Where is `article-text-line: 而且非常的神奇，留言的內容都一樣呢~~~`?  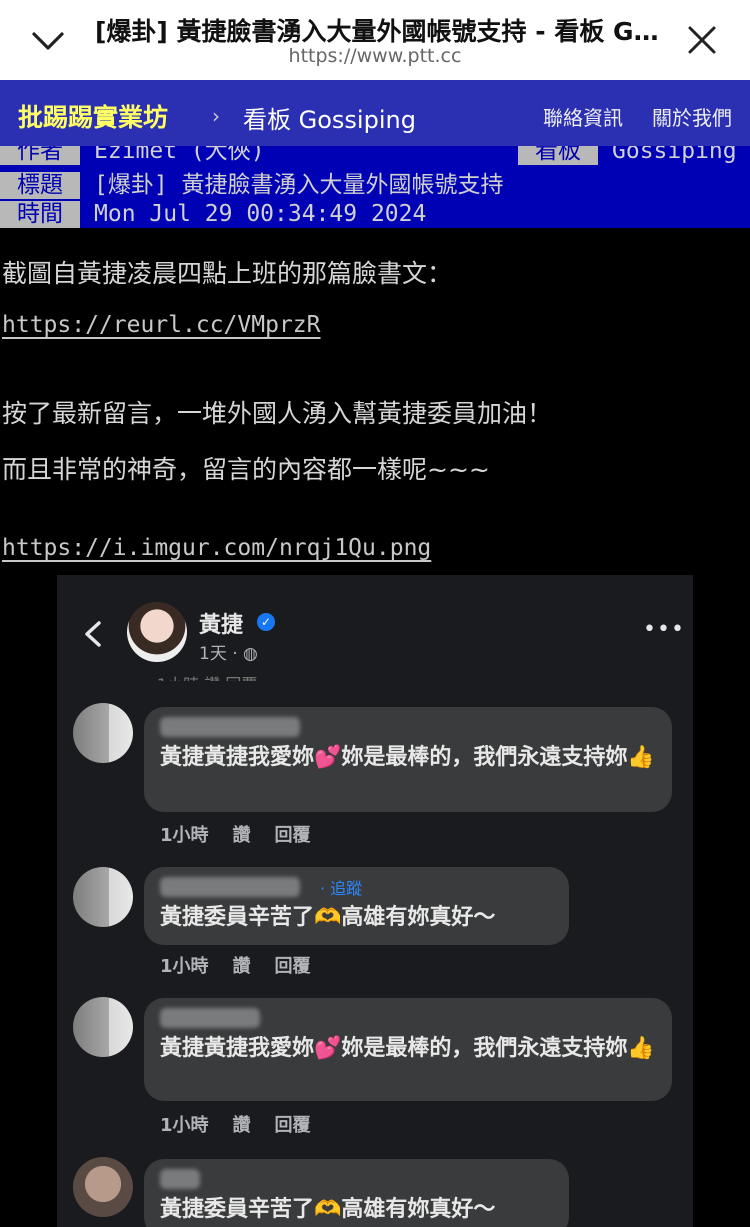 article-text-line: 而且非常的神奇，留言的內容都一樣呢~~~ is located at coordinates (246, 469).